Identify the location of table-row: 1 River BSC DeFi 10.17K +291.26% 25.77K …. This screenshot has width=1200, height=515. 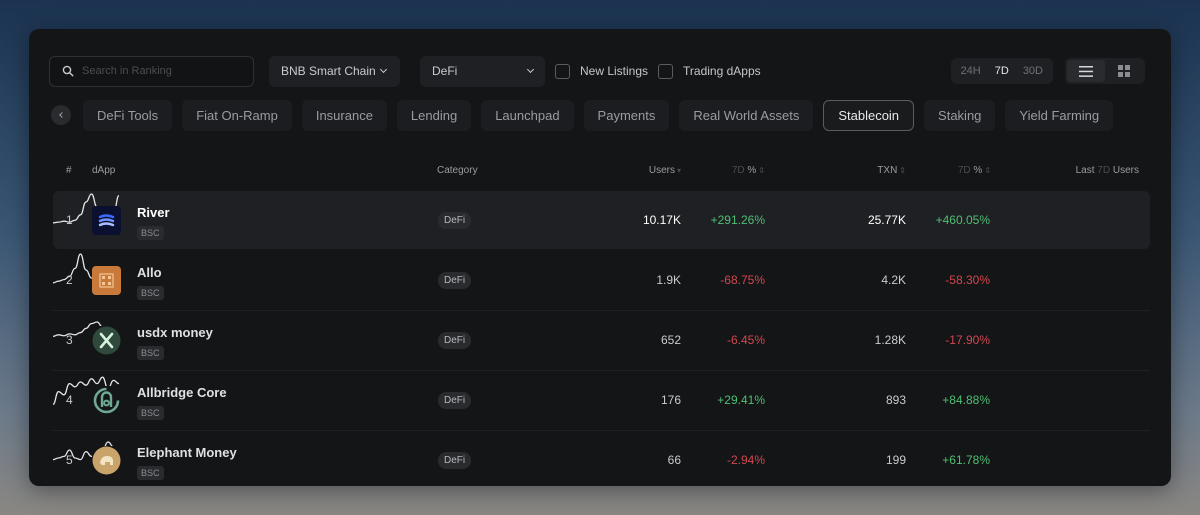
(601, 220).